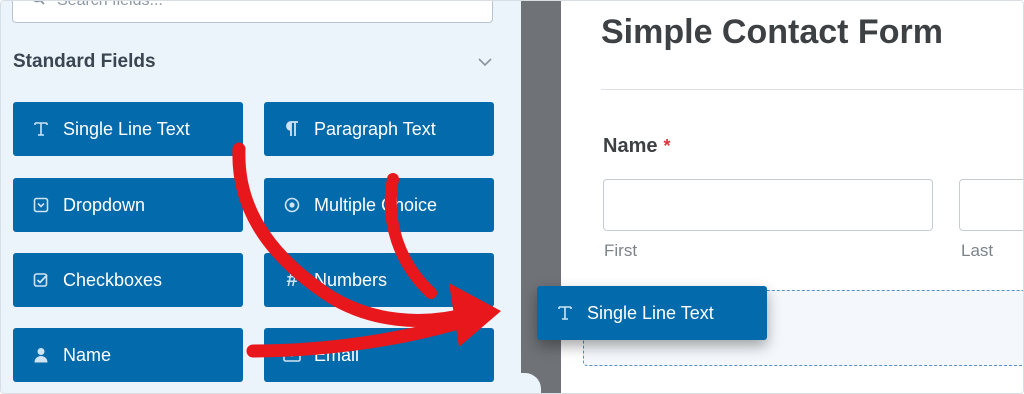 The width and height of the screenshot is (1024, 394). I want to click on section-title: Standard Fields, so click(84, 61).